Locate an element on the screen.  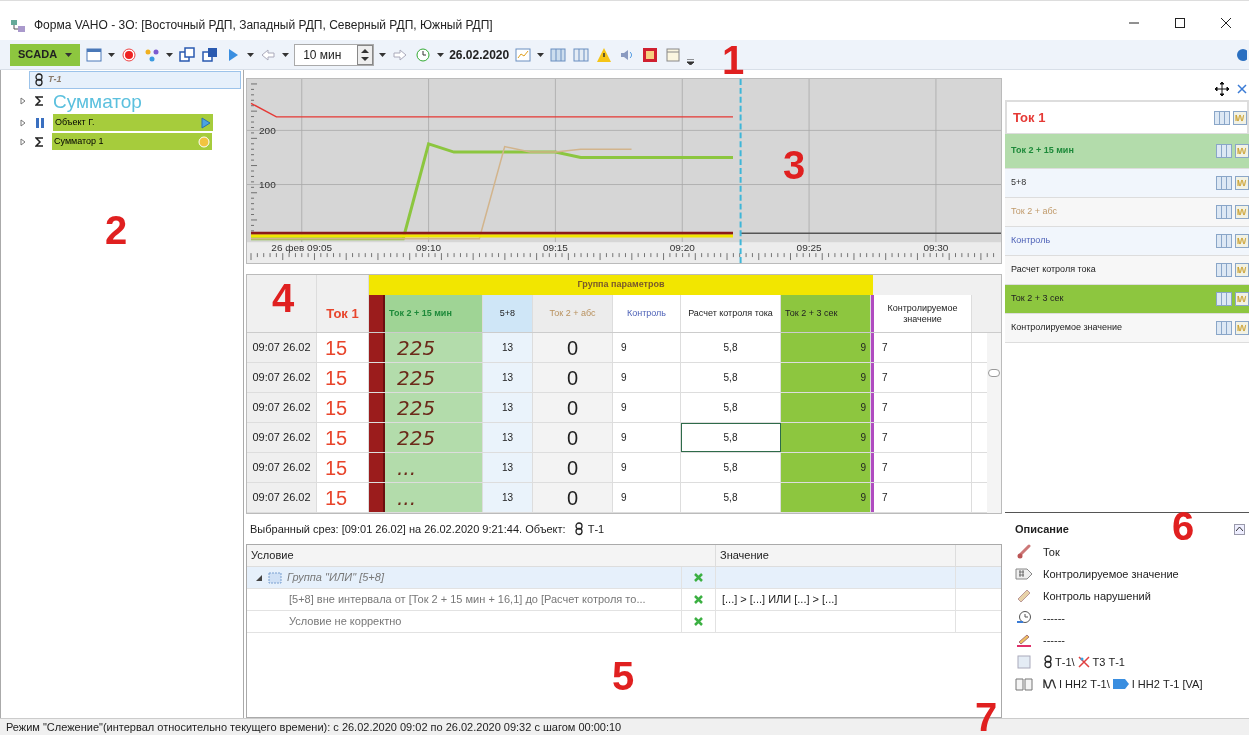
axis-label: 09:10 is located at coordinates (429, 248).